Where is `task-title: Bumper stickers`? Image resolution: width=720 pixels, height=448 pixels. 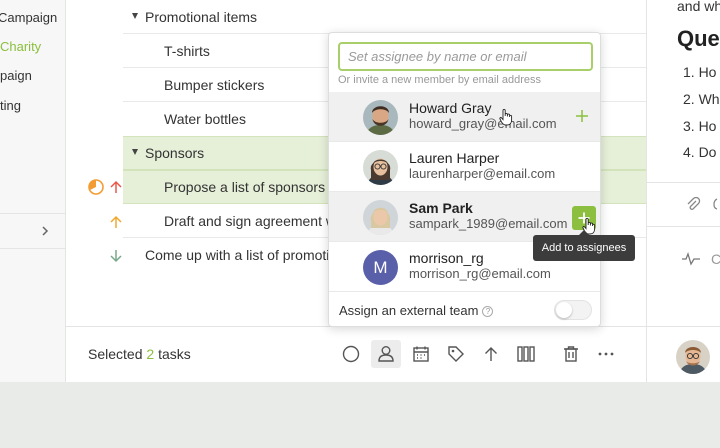 task-title: Bumper stickers is located at coordinates (214, 85).